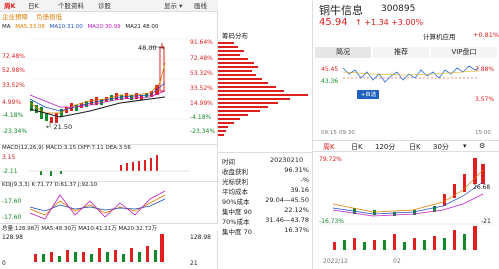 The image size is (499, 269). I want to click on ma-label: MA, so click(6, 27).